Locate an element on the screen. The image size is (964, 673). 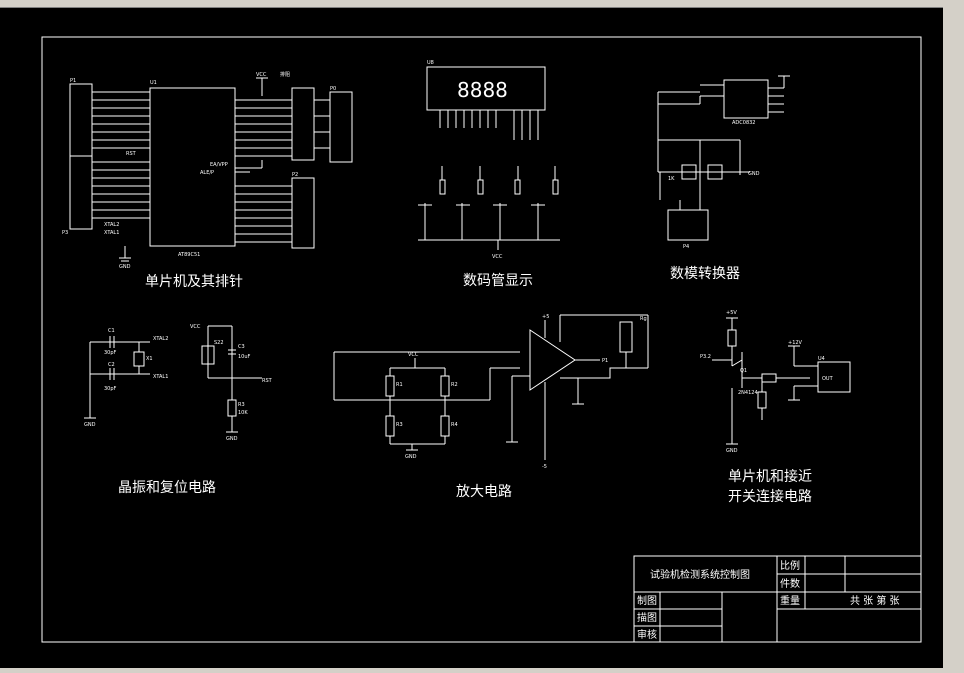
label-q1: Q1 is located at coordinates (743, 371).